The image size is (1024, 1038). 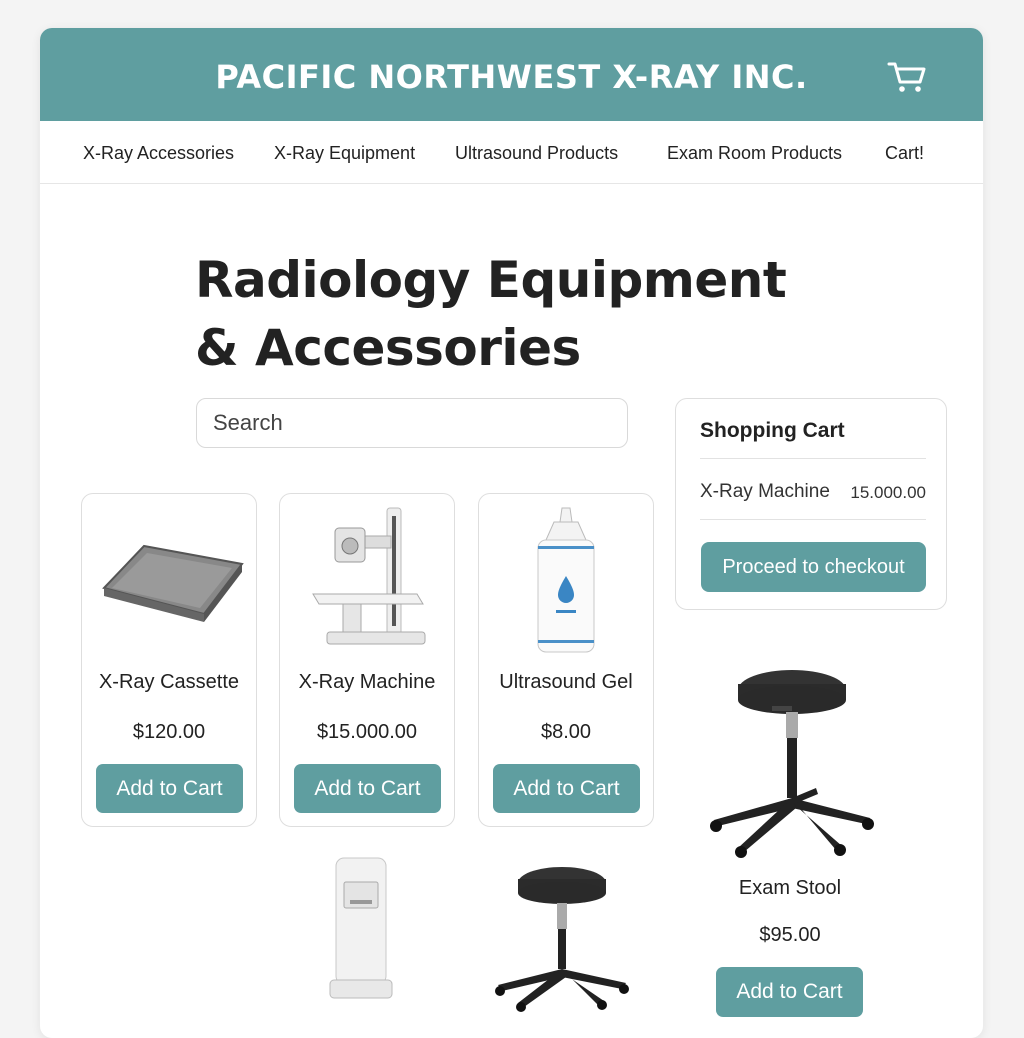 What do you see at coordinates (158, 153) in the screenshot?
I see `nav-item-x-ray-accessories: X-Ray Accessories` at bounding box center [158, 153].